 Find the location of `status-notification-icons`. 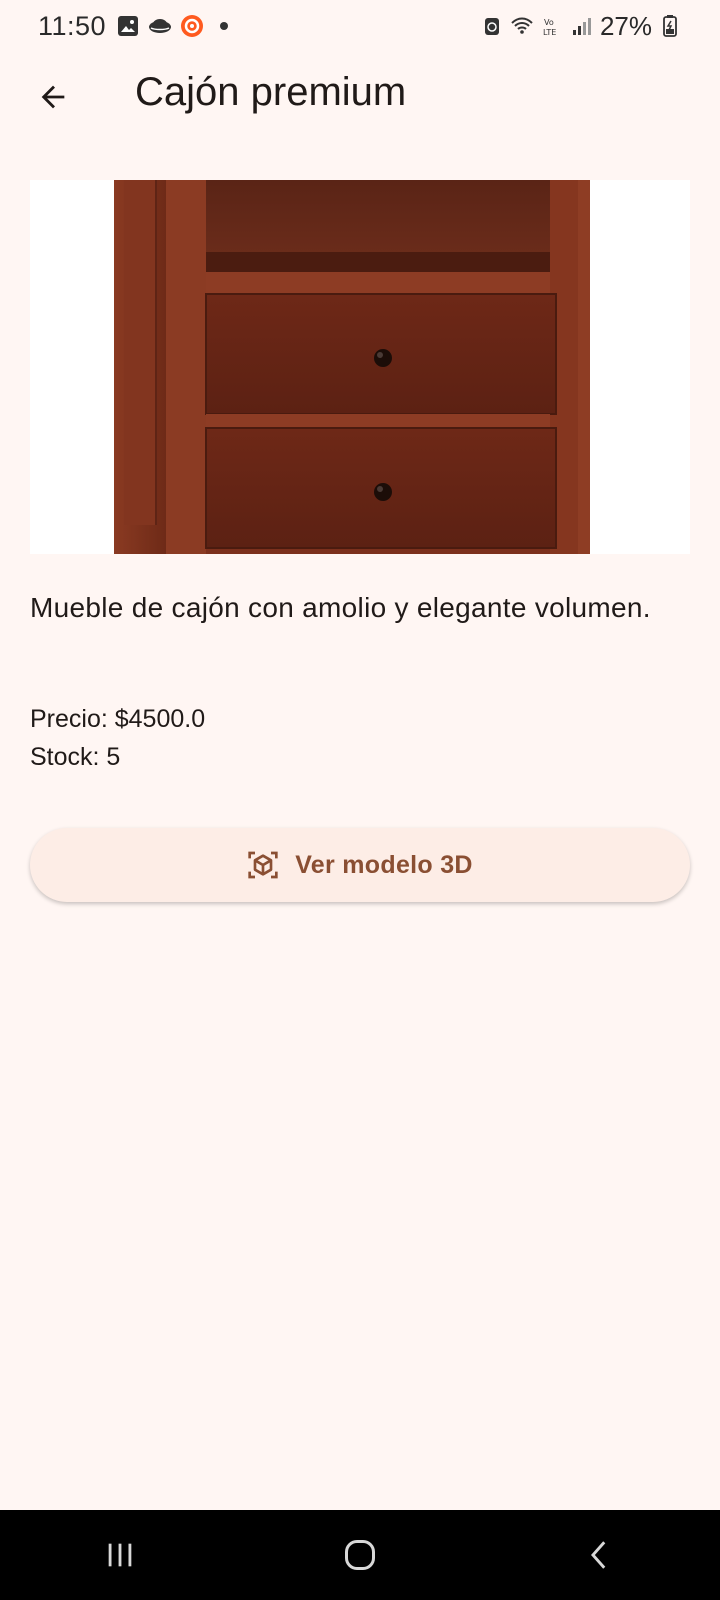

status-notification-icons is located at coordinates (176, 26).